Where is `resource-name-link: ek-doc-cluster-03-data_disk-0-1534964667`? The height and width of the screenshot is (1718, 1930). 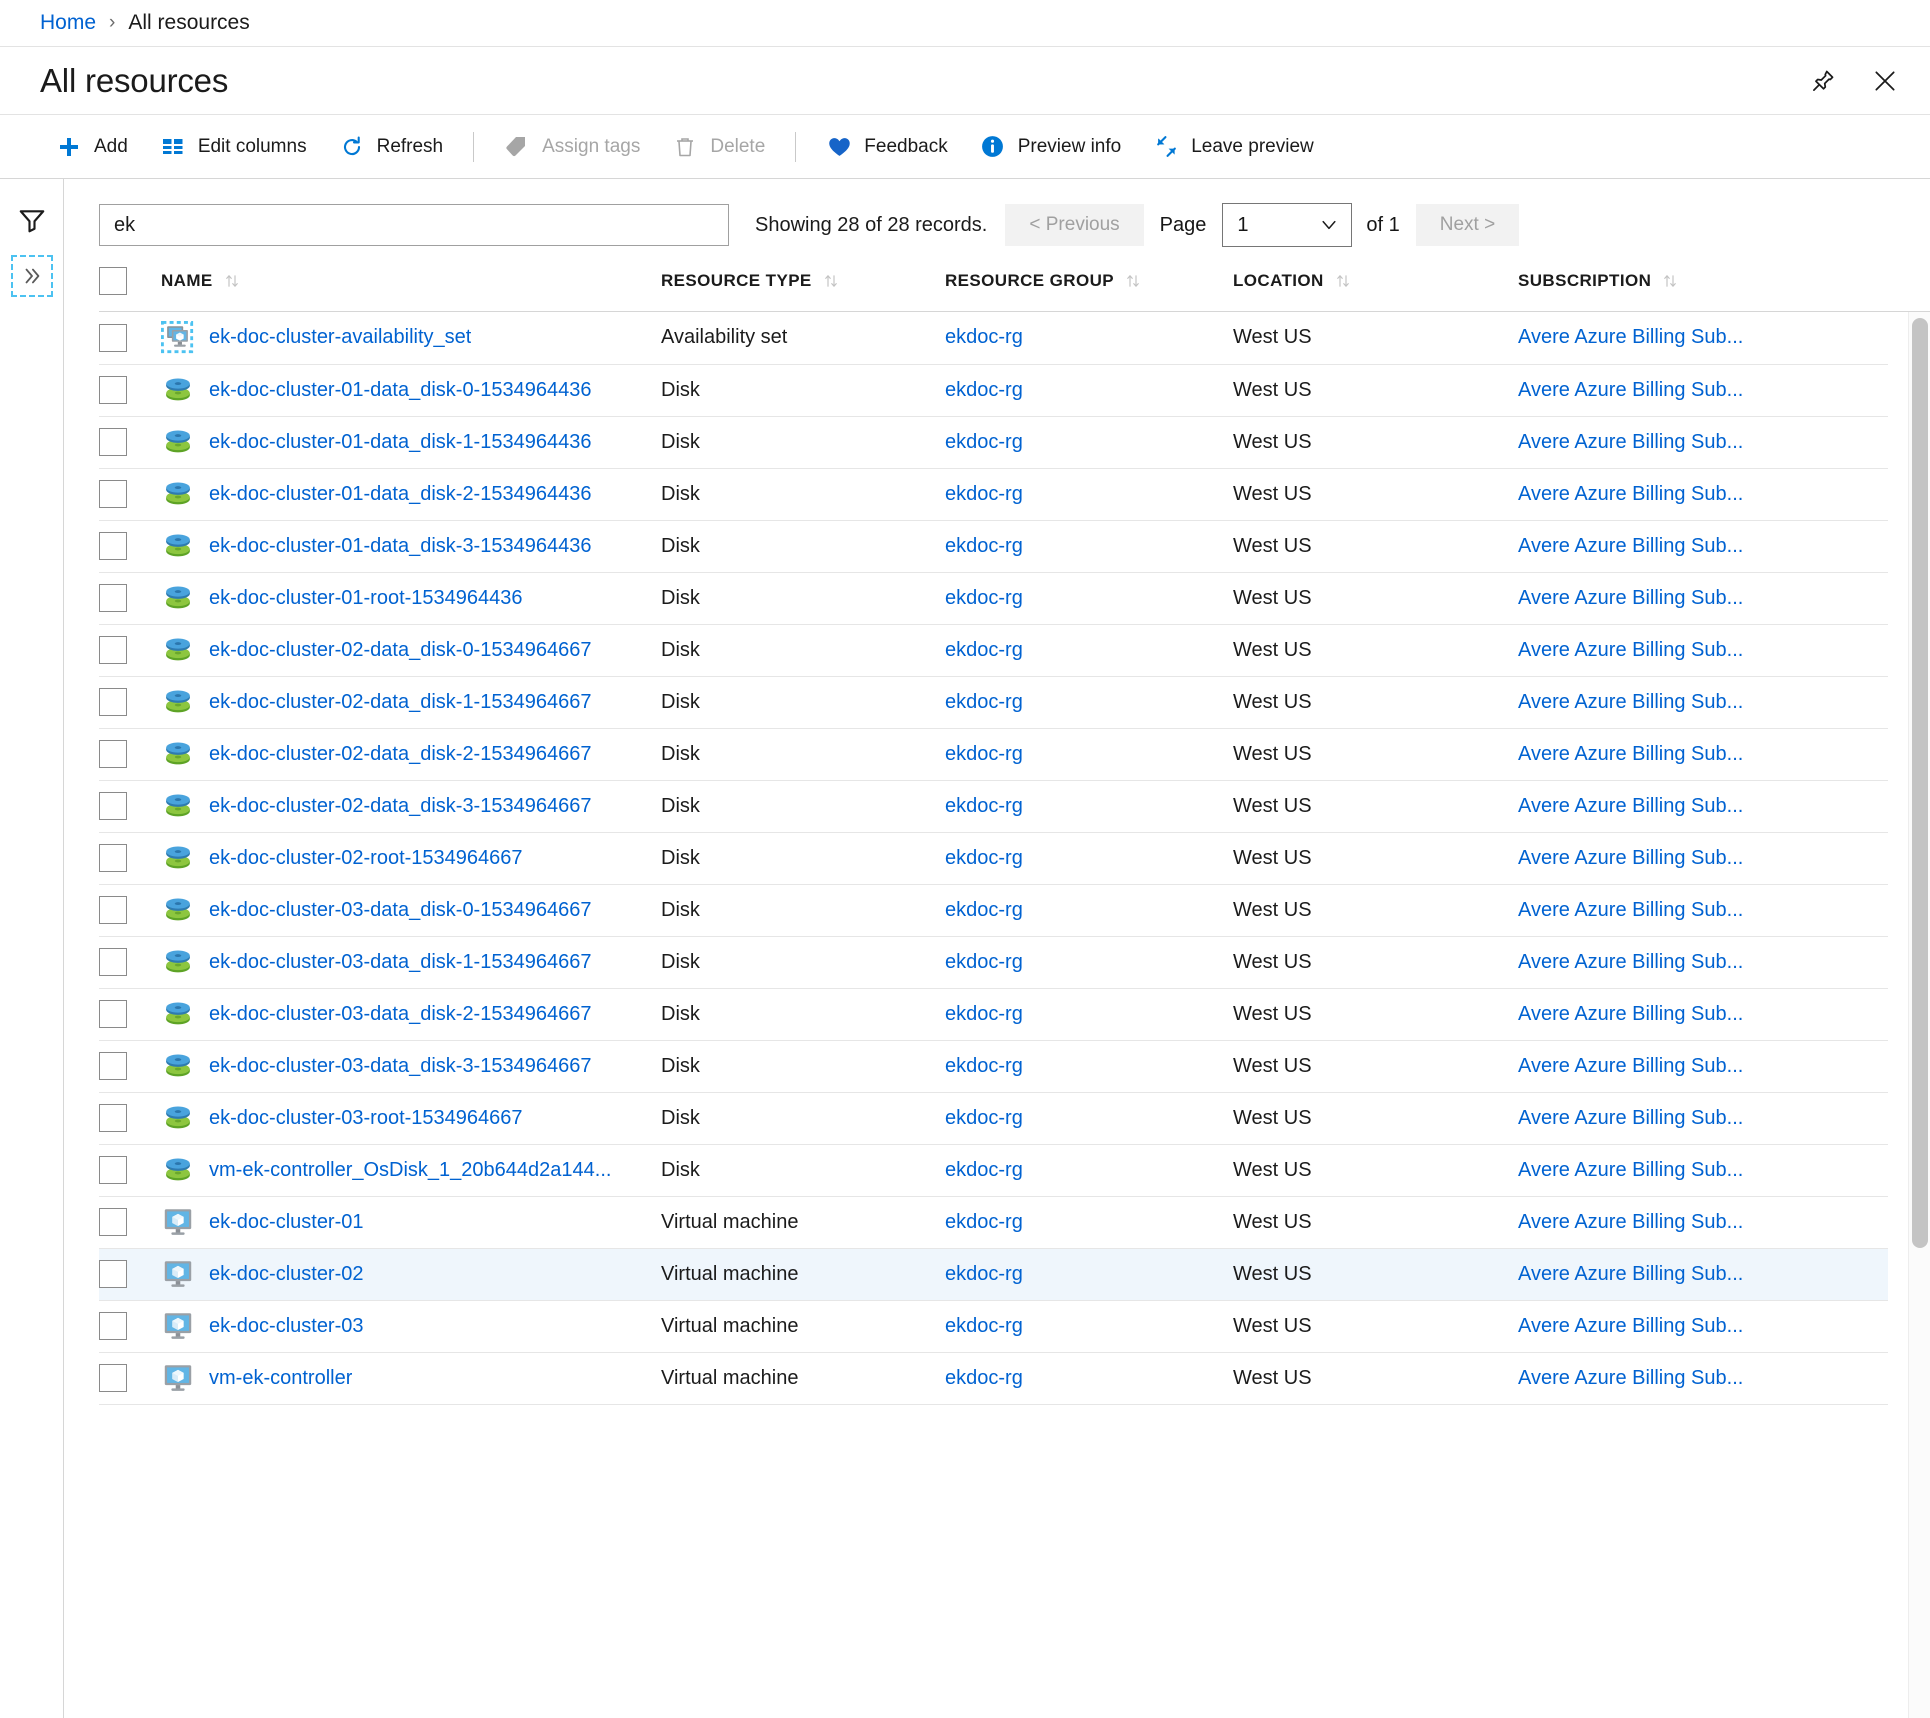 resource-name-link: ek-doc-cluster-03-data_disk-0-1534964667 is located at coordinates (400, 910).